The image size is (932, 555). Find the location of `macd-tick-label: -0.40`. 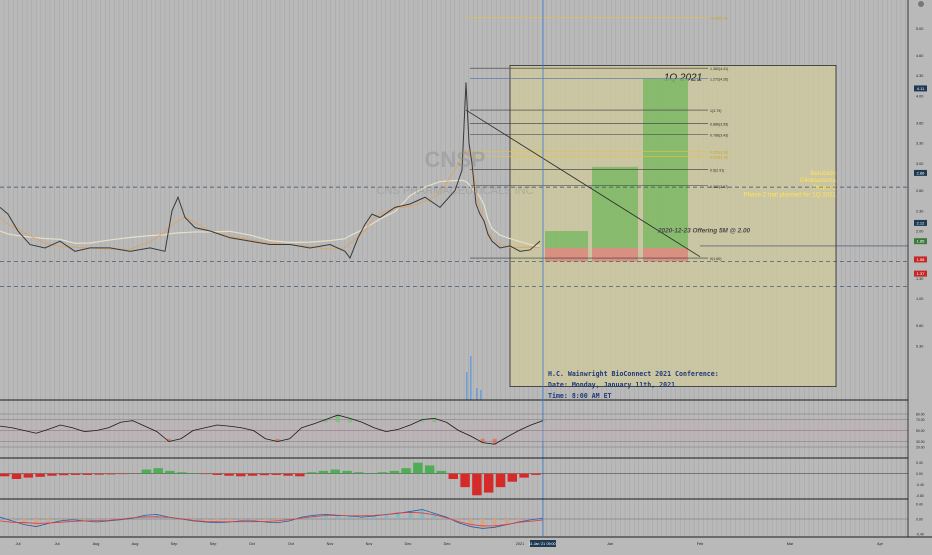

macd-tick-label: -0.40 is located at coordinates (920, 535).